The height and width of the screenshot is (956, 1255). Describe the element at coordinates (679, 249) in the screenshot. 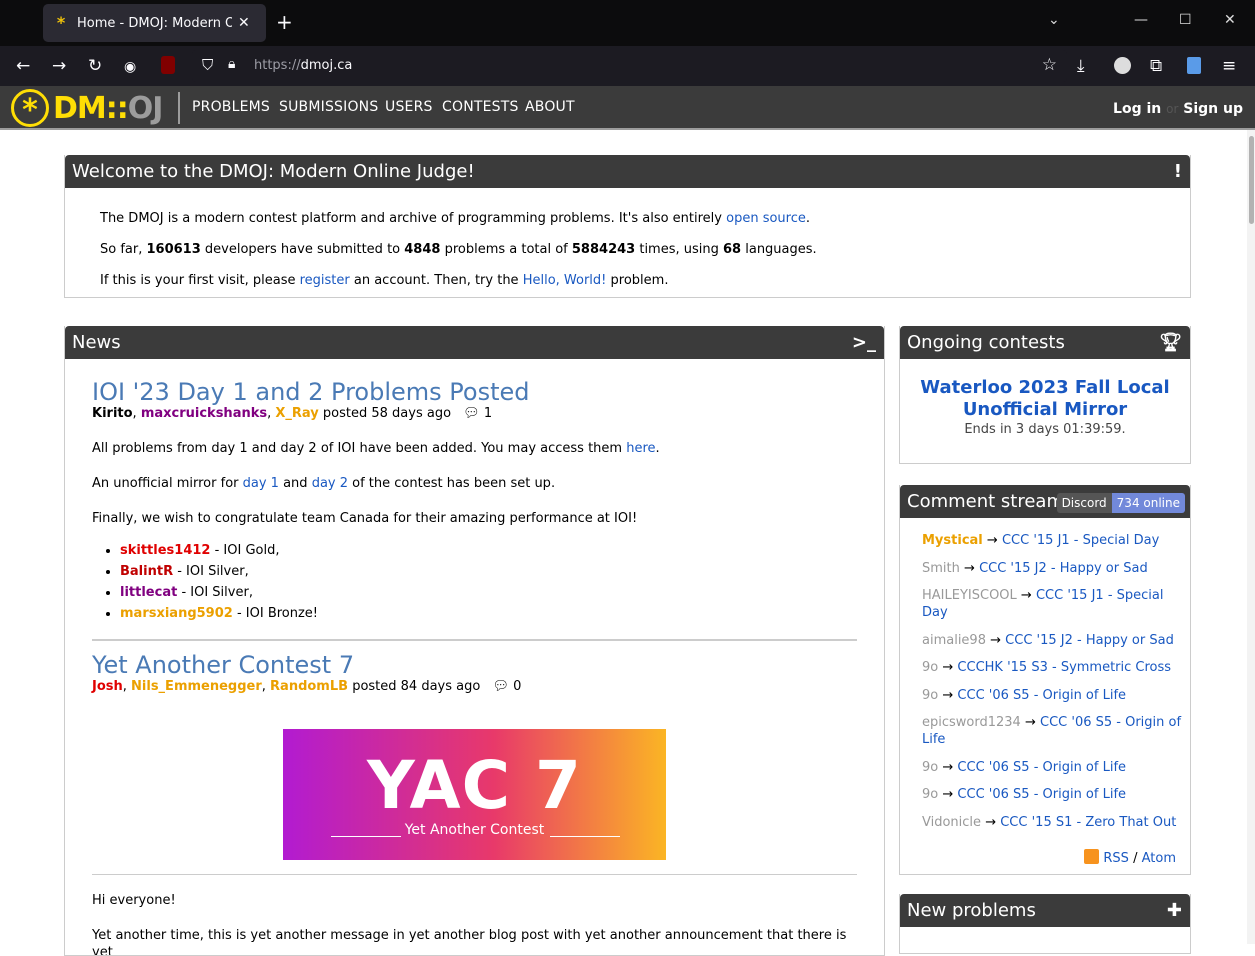

I see `text: times, using` at that location.